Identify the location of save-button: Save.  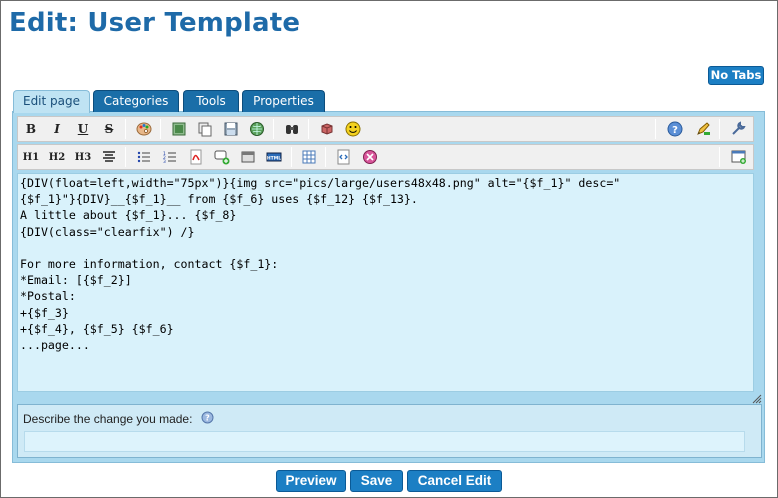
(376, 481).